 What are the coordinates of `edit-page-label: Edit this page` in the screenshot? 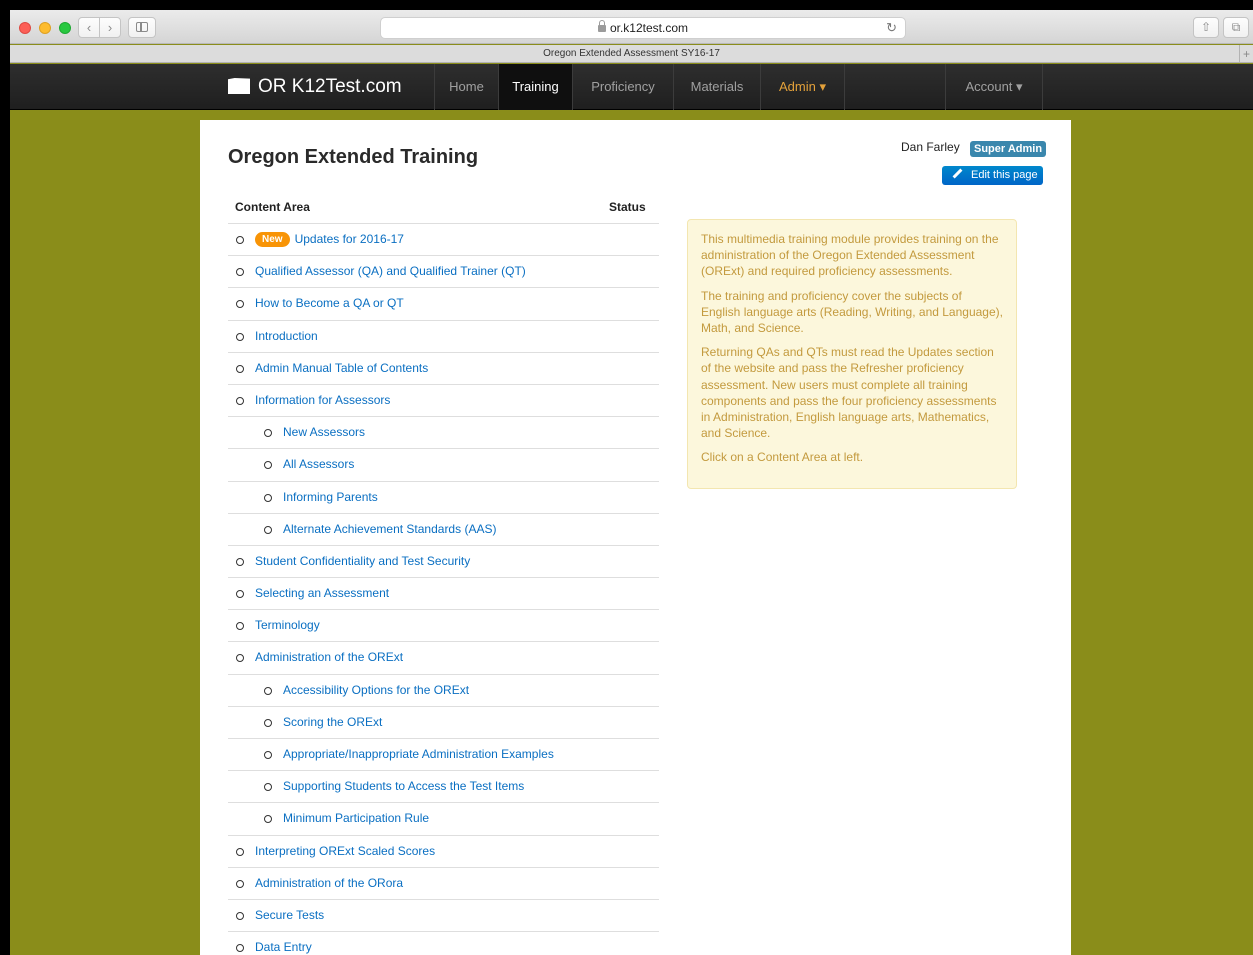 It's located at (1004, 175).